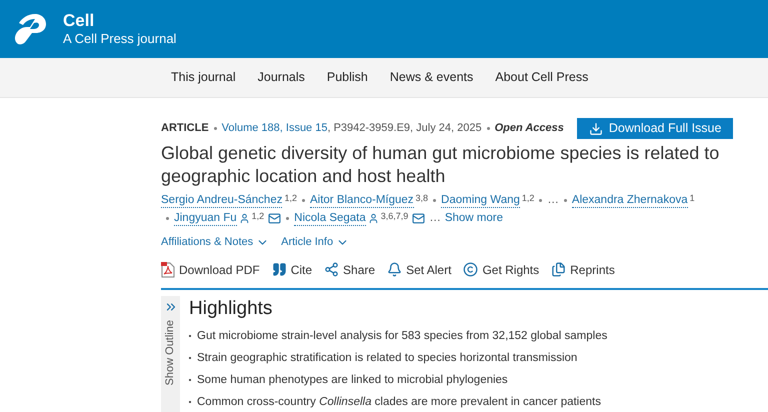  What do you see at coordinates (185, 128) in the screenshot?
I see `article-type: ARTICLE` at bounding box center [185, 128].